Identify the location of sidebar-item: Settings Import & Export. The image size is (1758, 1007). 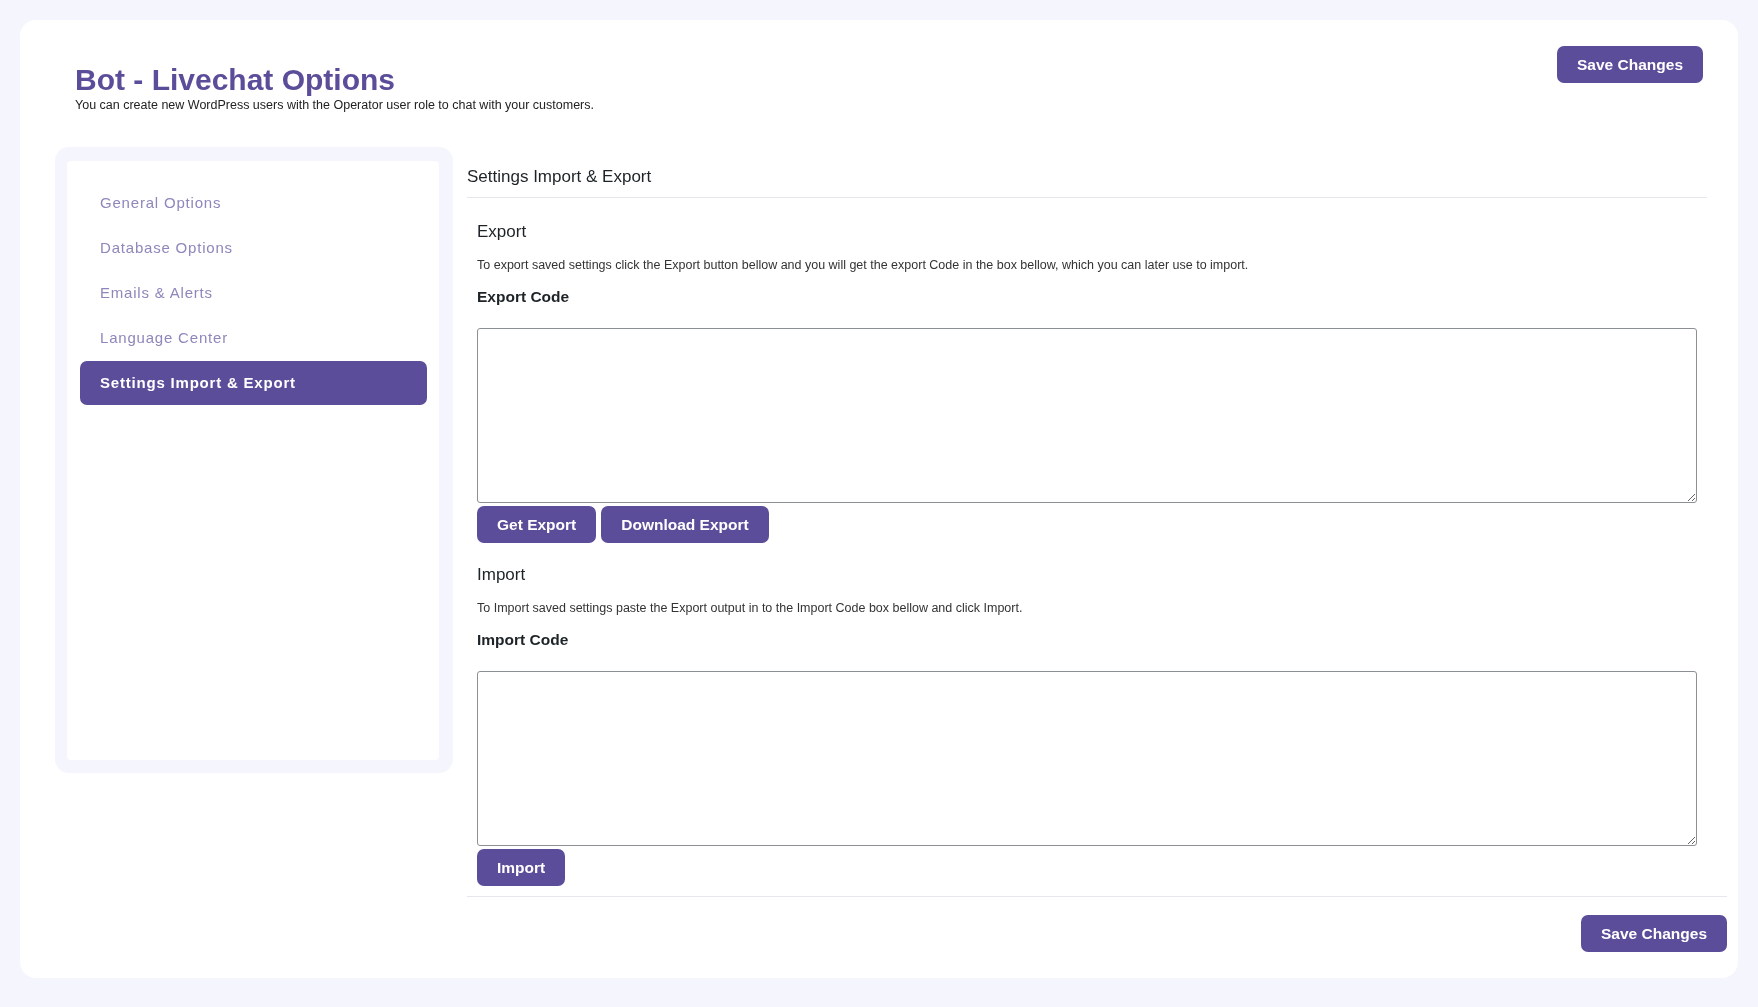
(253, 383).